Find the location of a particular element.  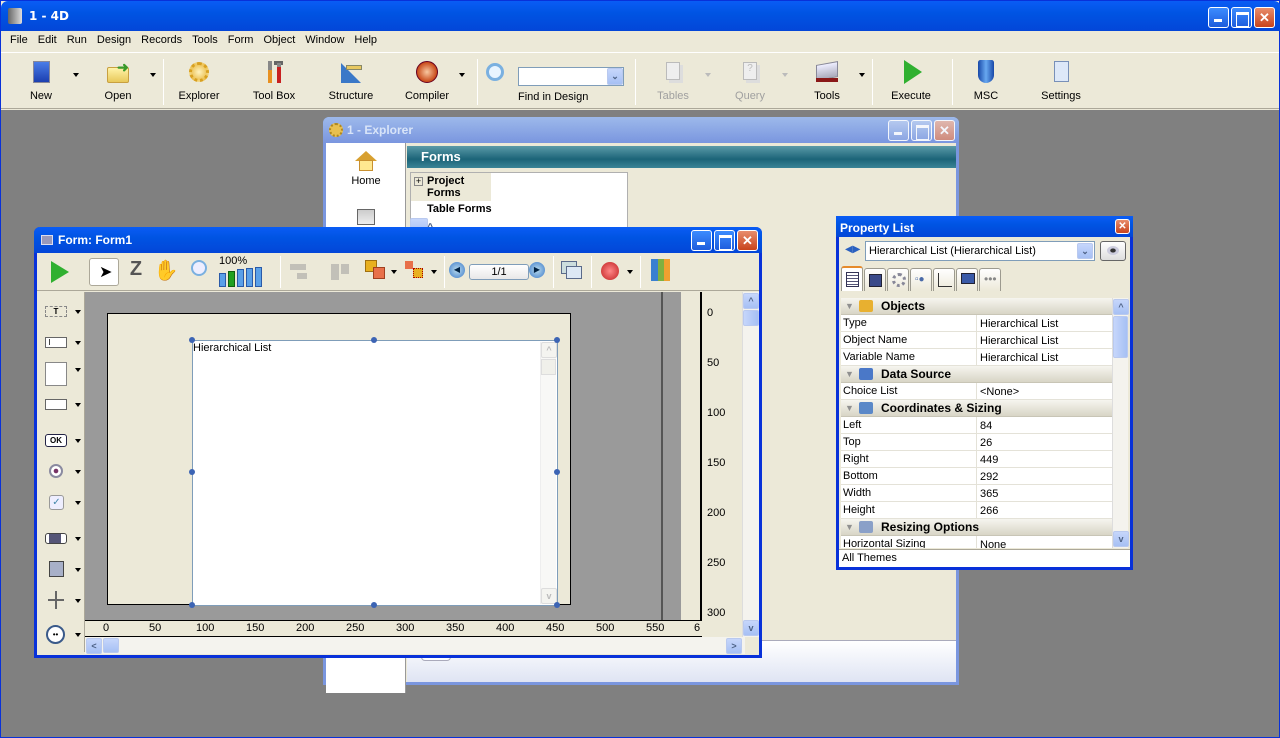

find-dropdown-button: ⌄ is located at coordinates (615, 76).